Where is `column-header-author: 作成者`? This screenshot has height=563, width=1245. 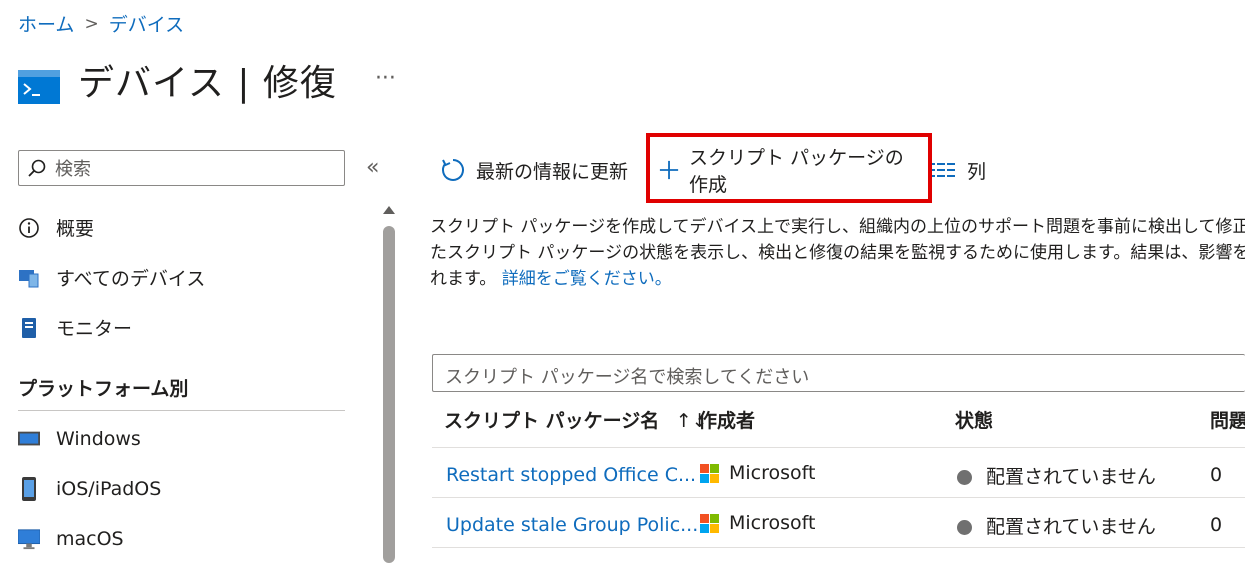
column-header-author: 作成者 is located at coordinates (726, 419).